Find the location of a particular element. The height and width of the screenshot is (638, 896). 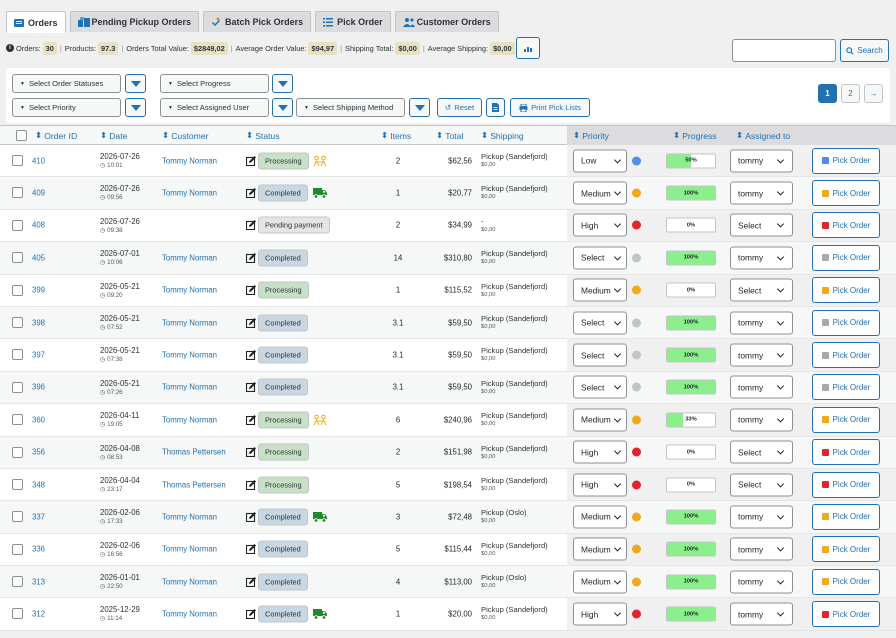

print-pick-lists-button: Print Pick Lists is located at coordinates (550, 107).